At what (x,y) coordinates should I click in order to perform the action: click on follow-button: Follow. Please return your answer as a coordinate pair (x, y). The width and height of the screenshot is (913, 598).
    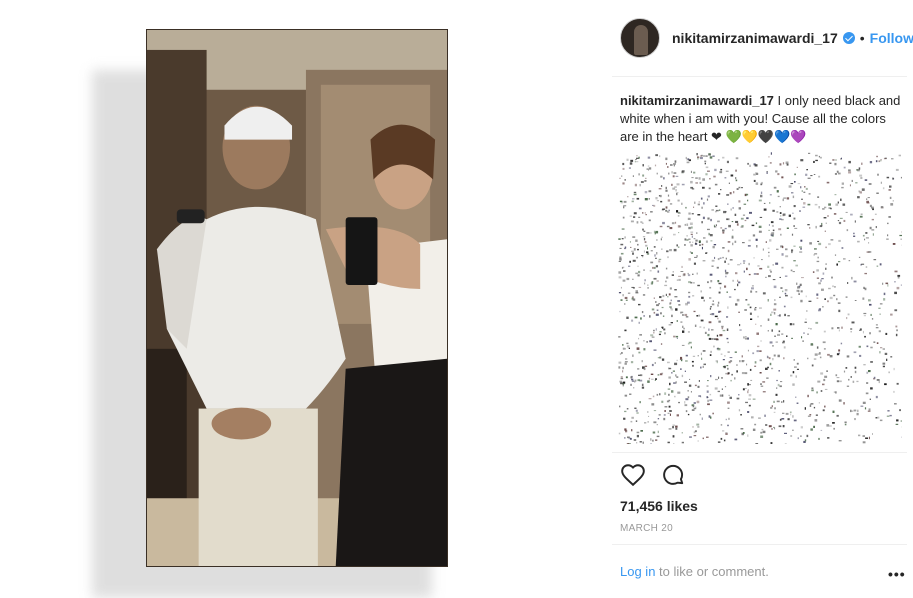
    Looking at the image, I should click on (891, 38).